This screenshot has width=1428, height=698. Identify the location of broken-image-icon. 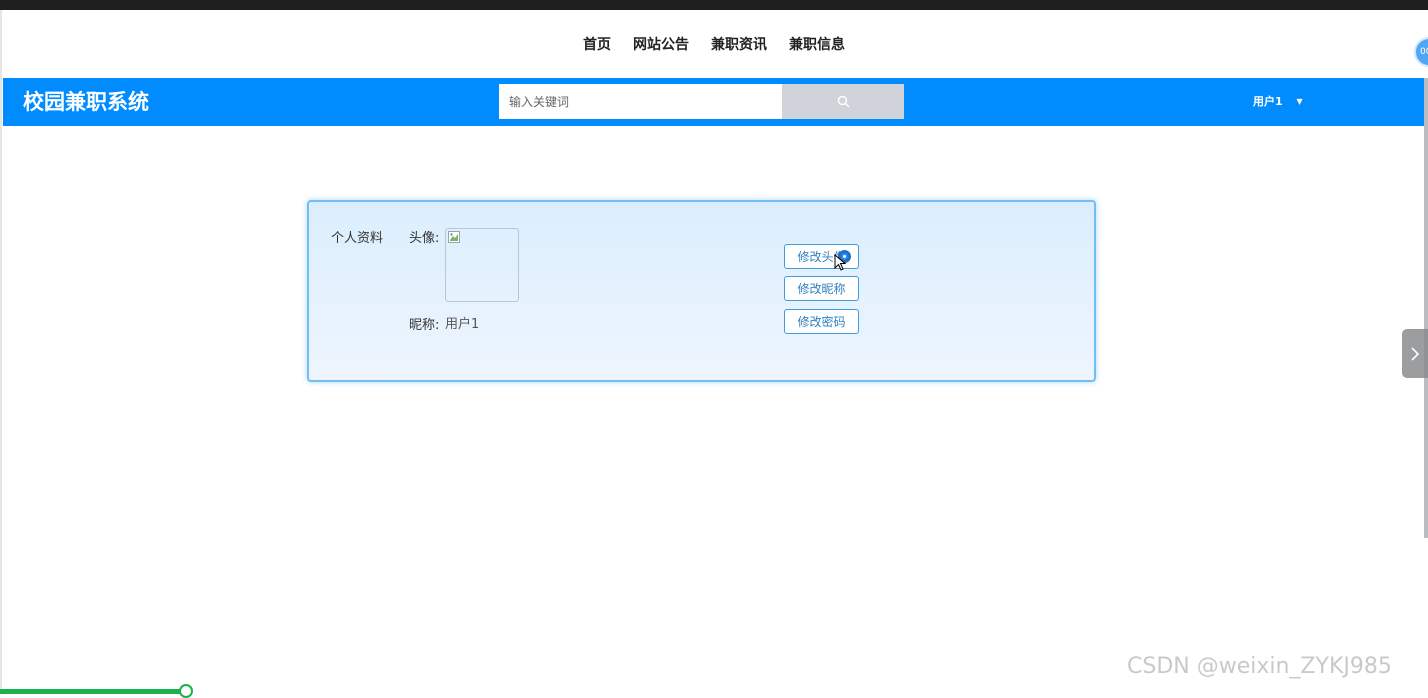
(454, 237).